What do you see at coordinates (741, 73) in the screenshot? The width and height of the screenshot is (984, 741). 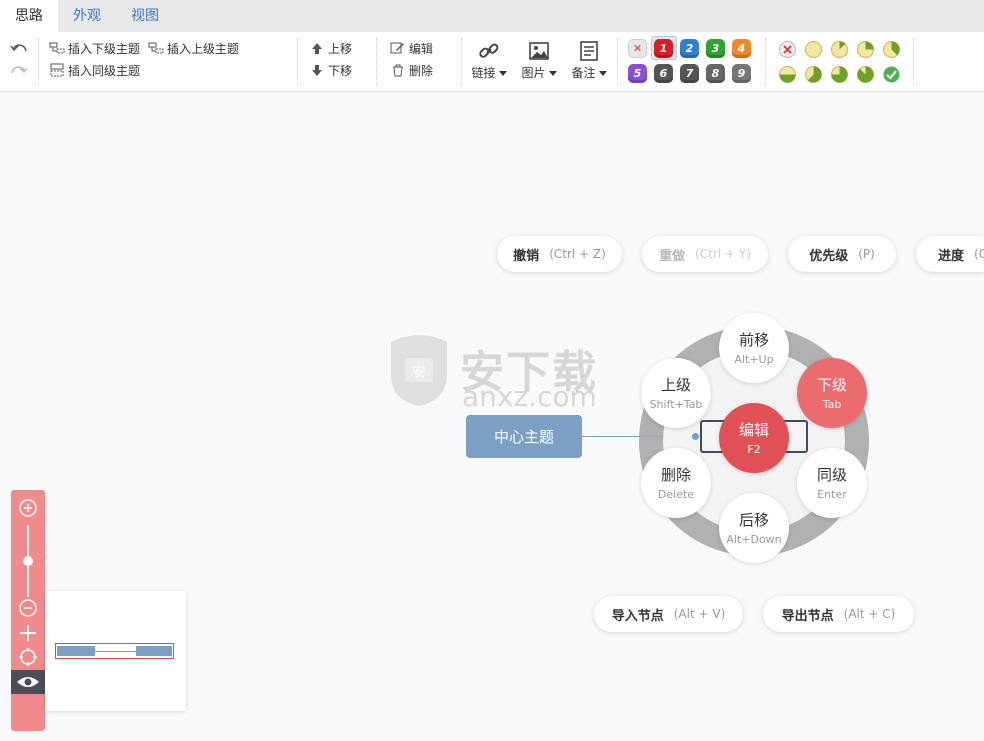 I see `priority-9: 9` at bounding box center [741, 73].